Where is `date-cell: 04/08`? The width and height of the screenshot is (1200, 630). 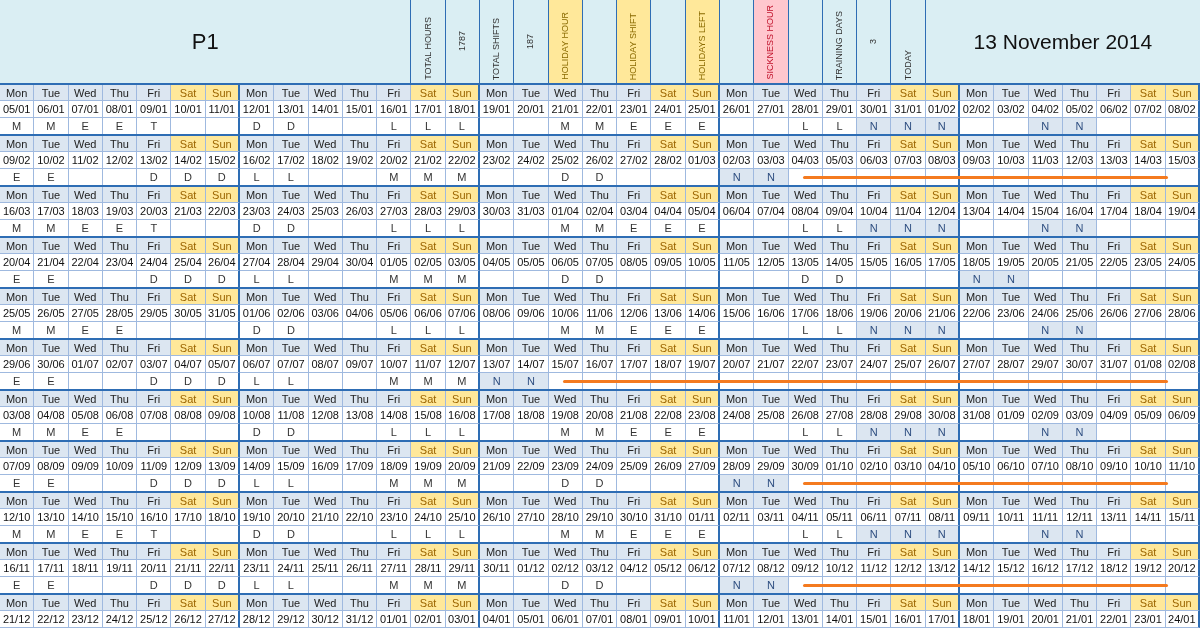
date-cell: 04/08 is located at coordinates (51, 415).